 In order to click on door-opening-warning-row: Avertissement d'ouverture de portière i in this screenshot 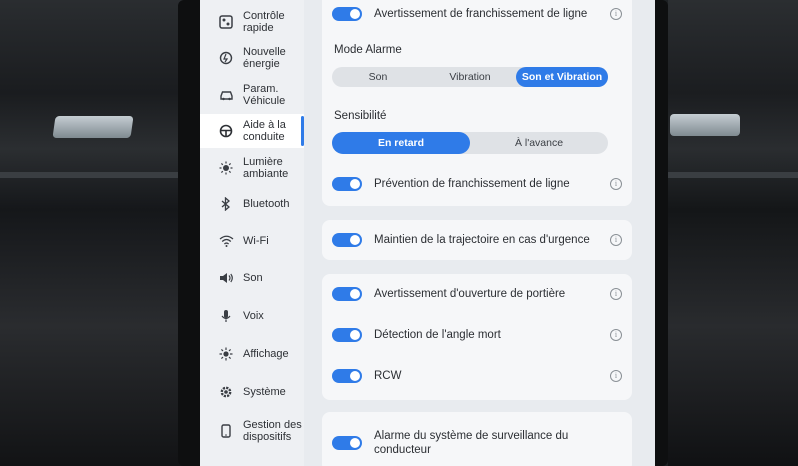, I will do `click(477, 294)`.